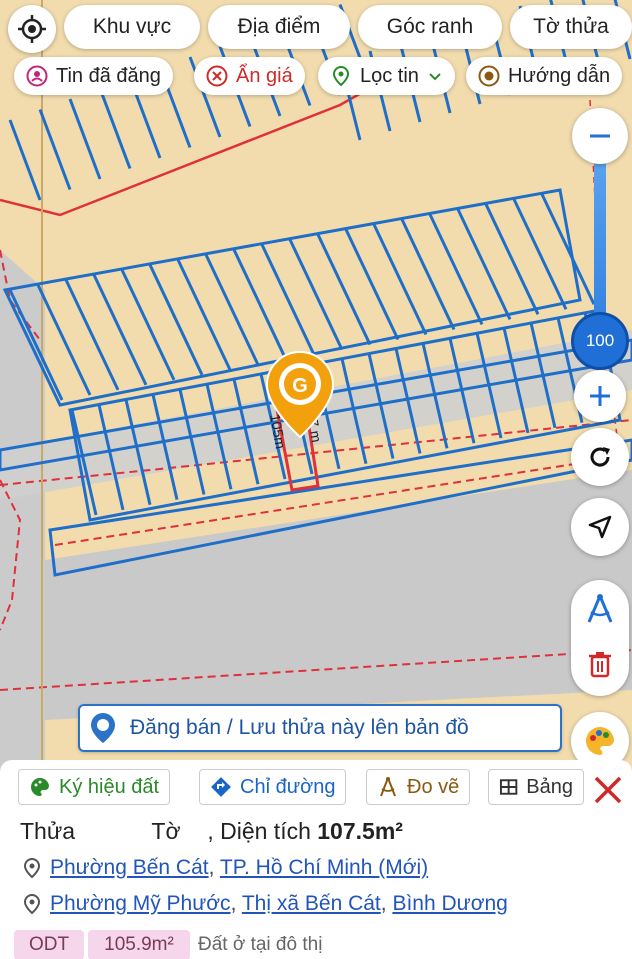  Describe the element at coordinates (40, 786) in the screenshot. I see `palette-icon` at that location.